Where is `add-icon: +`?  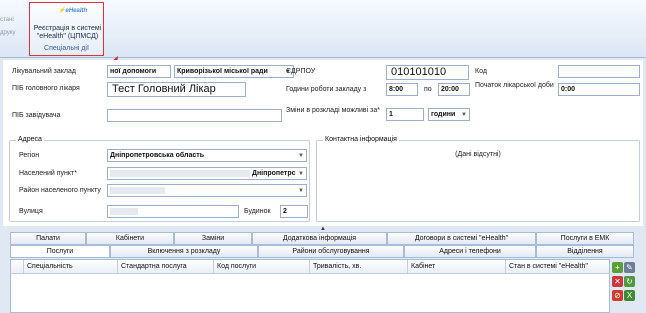 add-icon: + is located at coordinates (617, 267).